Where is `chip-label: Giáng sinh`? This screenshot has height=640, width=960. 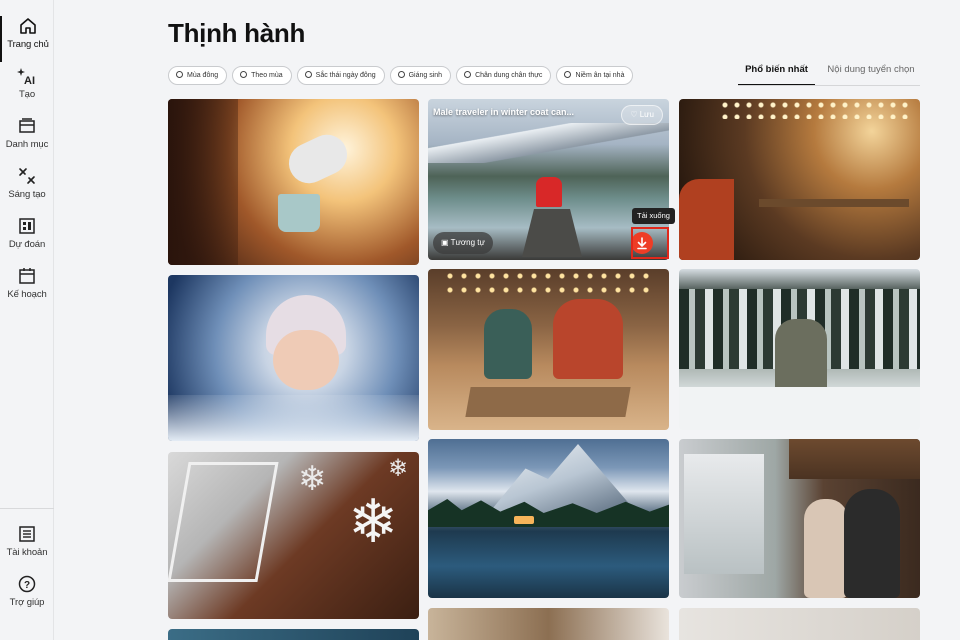 chip-label: Giáng sinh is located at coordinates (425, 75).